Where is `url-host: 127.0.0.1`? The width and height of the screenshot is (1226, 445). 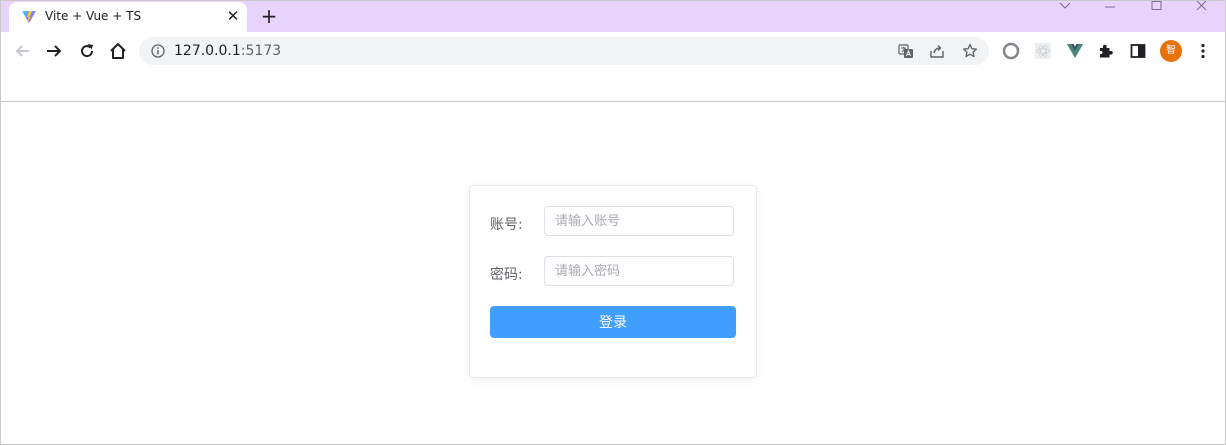
url-host: 127.0.0.1 is located at coordinates (207, 51).